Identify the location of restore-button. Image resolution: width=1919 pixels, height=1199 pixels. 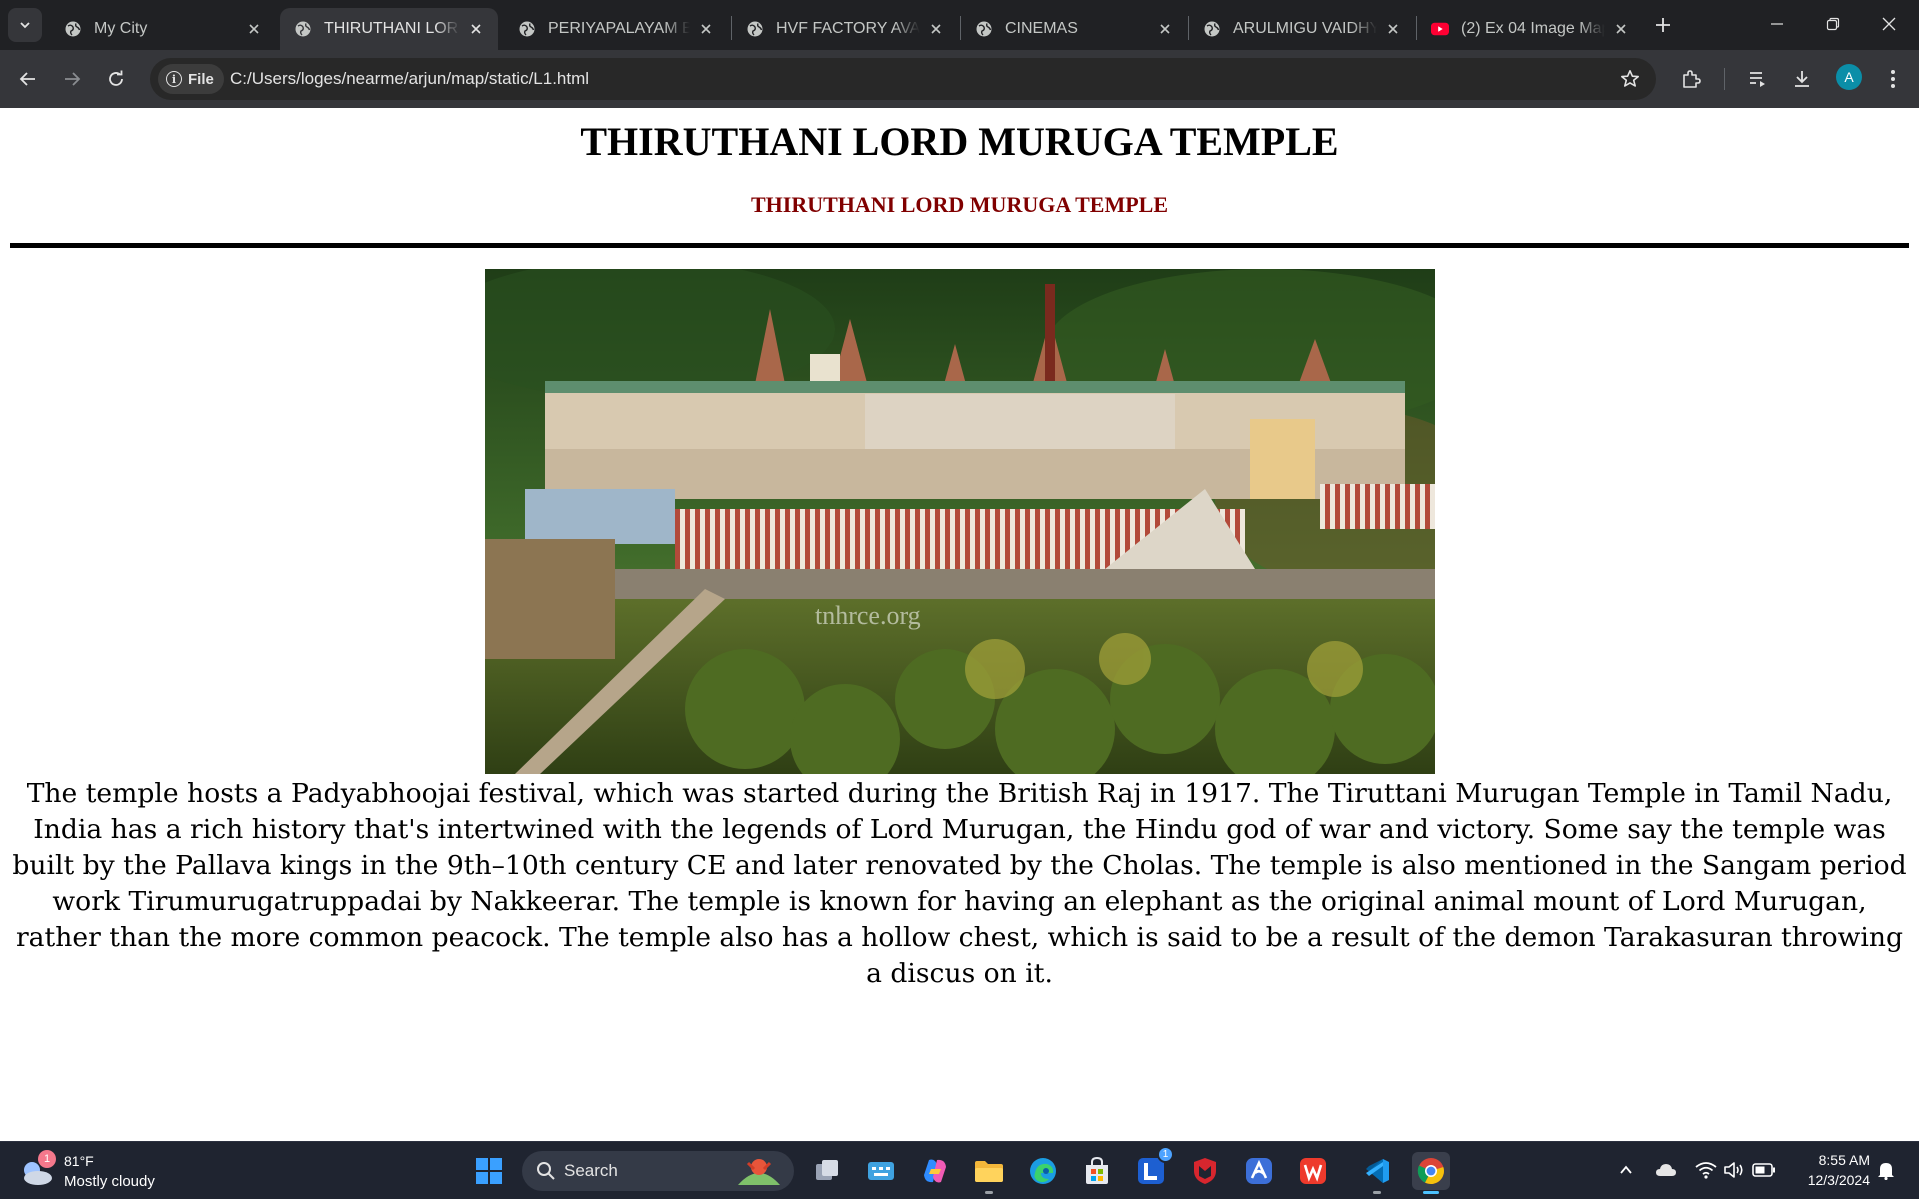
(1833, 24).